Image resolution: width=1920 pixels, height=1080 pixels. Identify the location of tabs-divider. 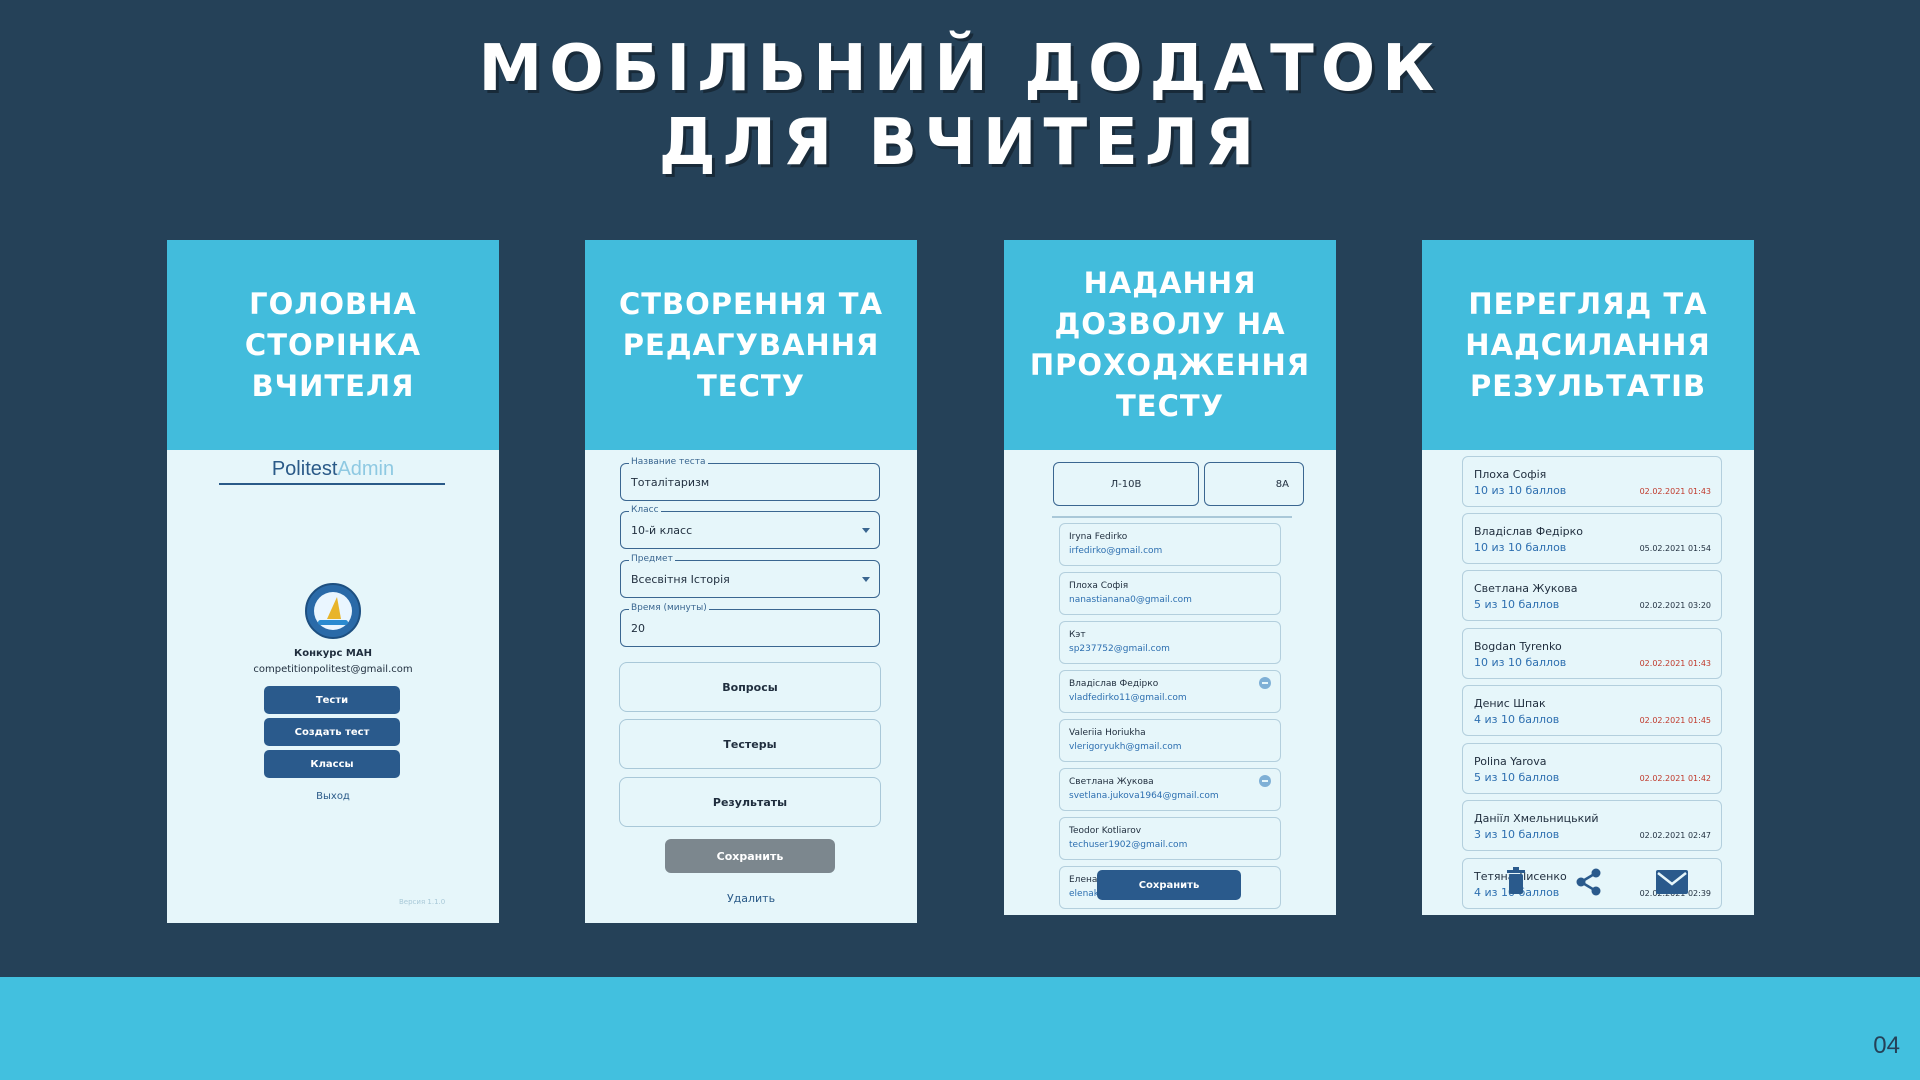
(1172, 517).